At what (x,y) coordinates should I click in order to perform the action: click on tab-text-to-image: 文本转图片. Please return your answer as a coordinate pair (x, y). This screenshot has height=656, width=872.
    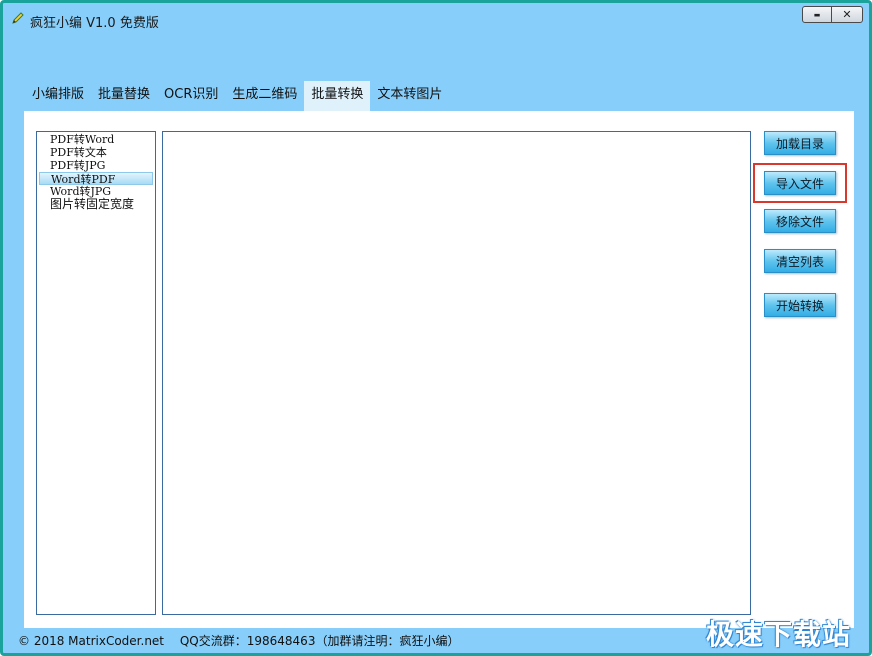
    Looking at the image, I should click on (409, 96).